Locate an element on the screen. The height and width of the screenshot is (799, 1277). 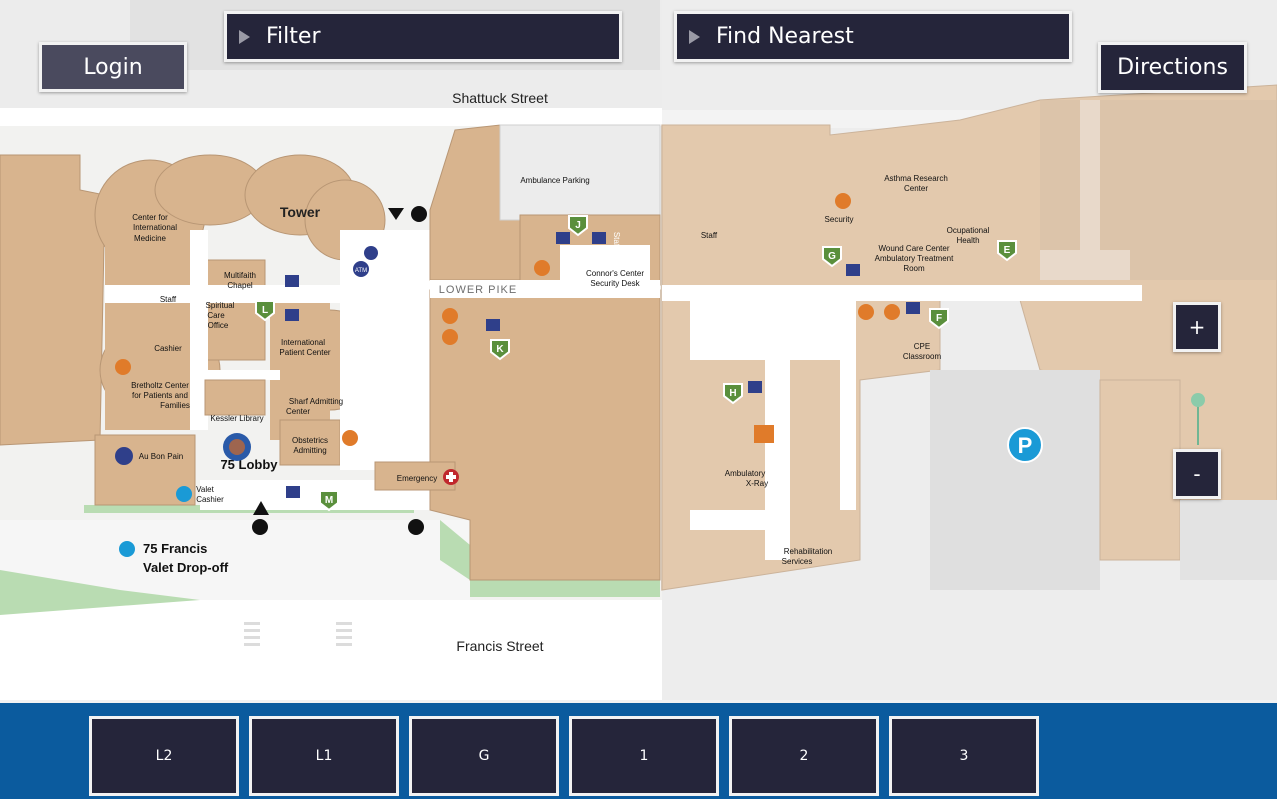
svg-text: J is located at coordinates (578, 225).